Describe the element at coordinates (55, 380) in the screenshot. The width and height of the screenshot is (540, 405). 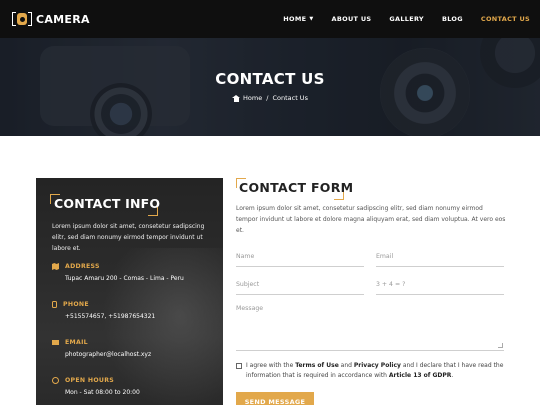
I see `clock-icon` at that location.